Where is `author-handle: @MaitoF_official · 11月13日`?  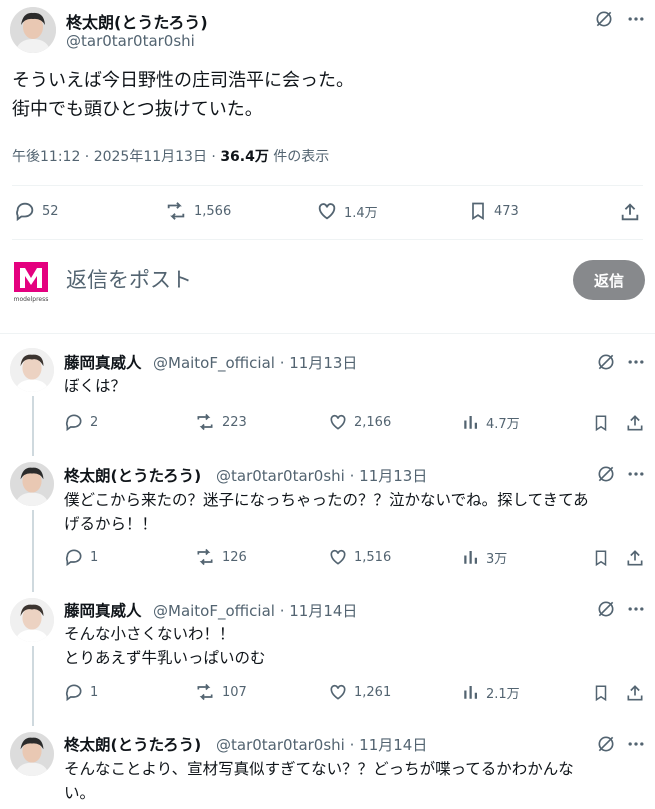 author-handle: @MaitoF_official · 11月13日 is located at coordinates (255, 362).